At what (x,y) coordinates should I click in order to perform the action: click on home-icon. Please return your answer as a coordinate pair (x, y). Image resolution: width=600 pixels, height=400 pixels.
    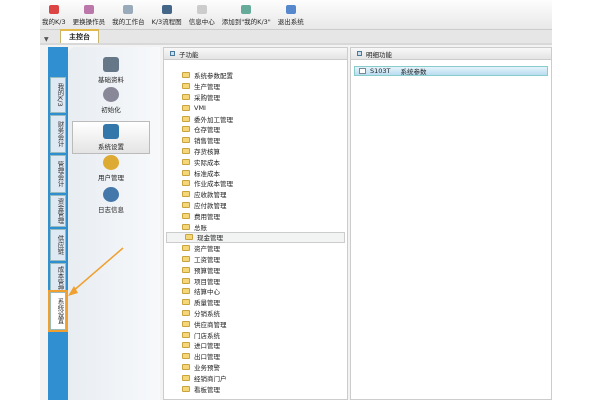
    Looking at the image, I should click on (53, 9).